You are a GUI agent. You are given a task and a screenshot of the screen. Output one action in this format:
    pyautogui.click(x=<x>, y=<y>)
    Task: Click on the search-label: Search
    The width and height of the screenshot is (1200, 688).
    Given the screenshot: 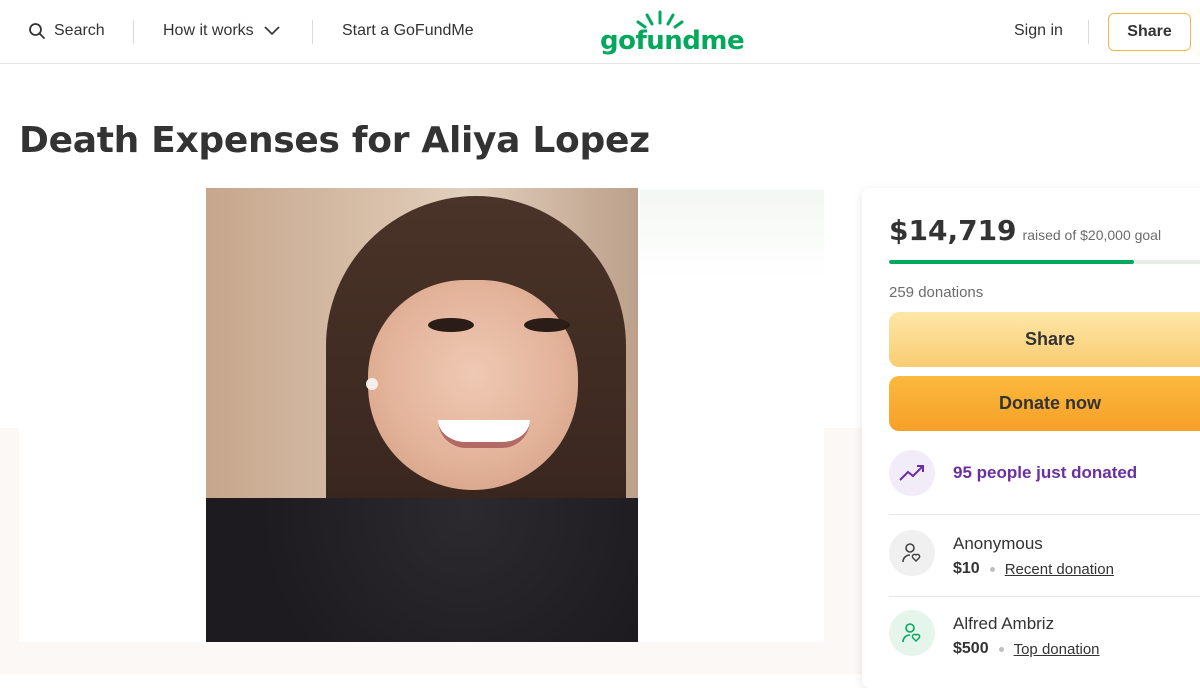 What is the action you would take?
    pyautogui.click(x=79, y=30)
    